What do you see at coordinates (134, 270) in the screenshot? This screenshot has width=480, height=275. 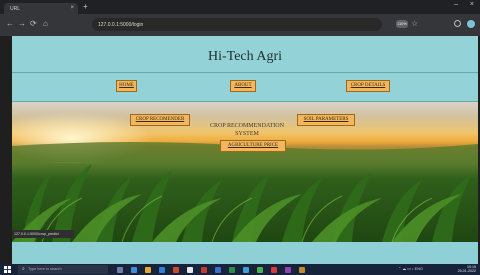 I see `edge-icon` at bounding box center [134, 270].